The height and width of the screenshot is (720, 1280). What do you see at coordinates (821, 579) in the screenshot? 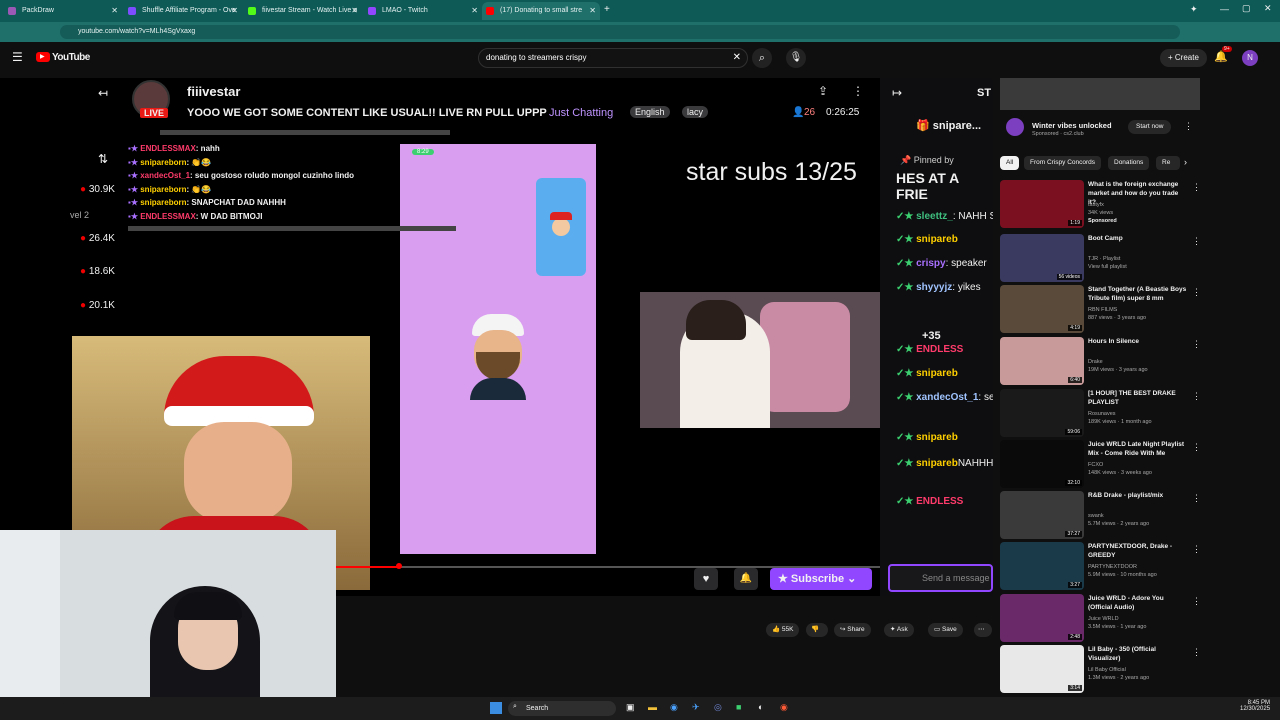
I see `subscribe-button: ★ Subscribe ⌄` at bounding box center [821, 579].